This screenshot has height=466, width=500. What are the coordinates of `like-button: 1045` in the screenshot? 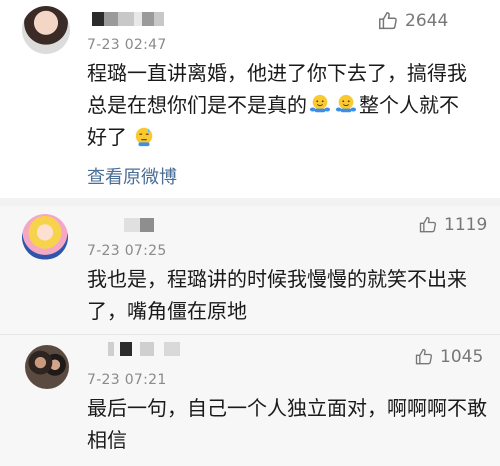 It's located at (448, 357).